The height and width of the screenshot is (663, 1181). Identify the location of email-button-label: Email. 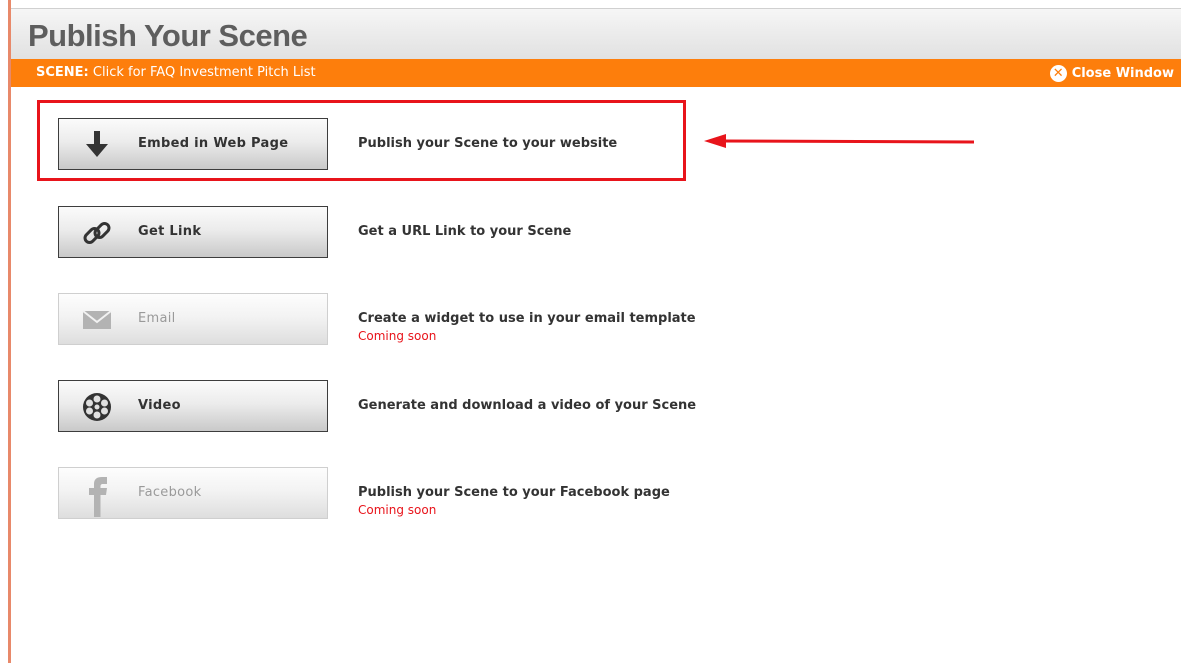
(157, 318).